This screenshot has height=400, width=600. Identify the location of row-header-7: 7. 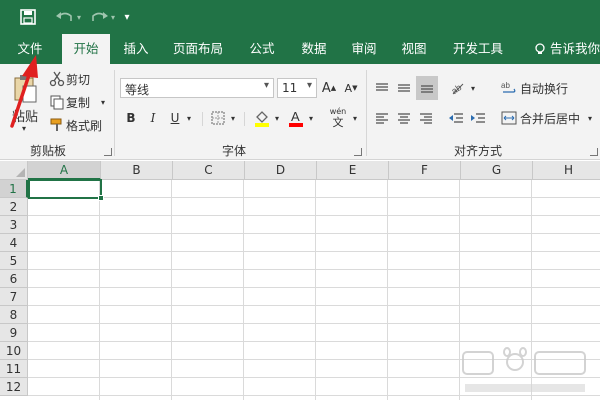
(14, 297).